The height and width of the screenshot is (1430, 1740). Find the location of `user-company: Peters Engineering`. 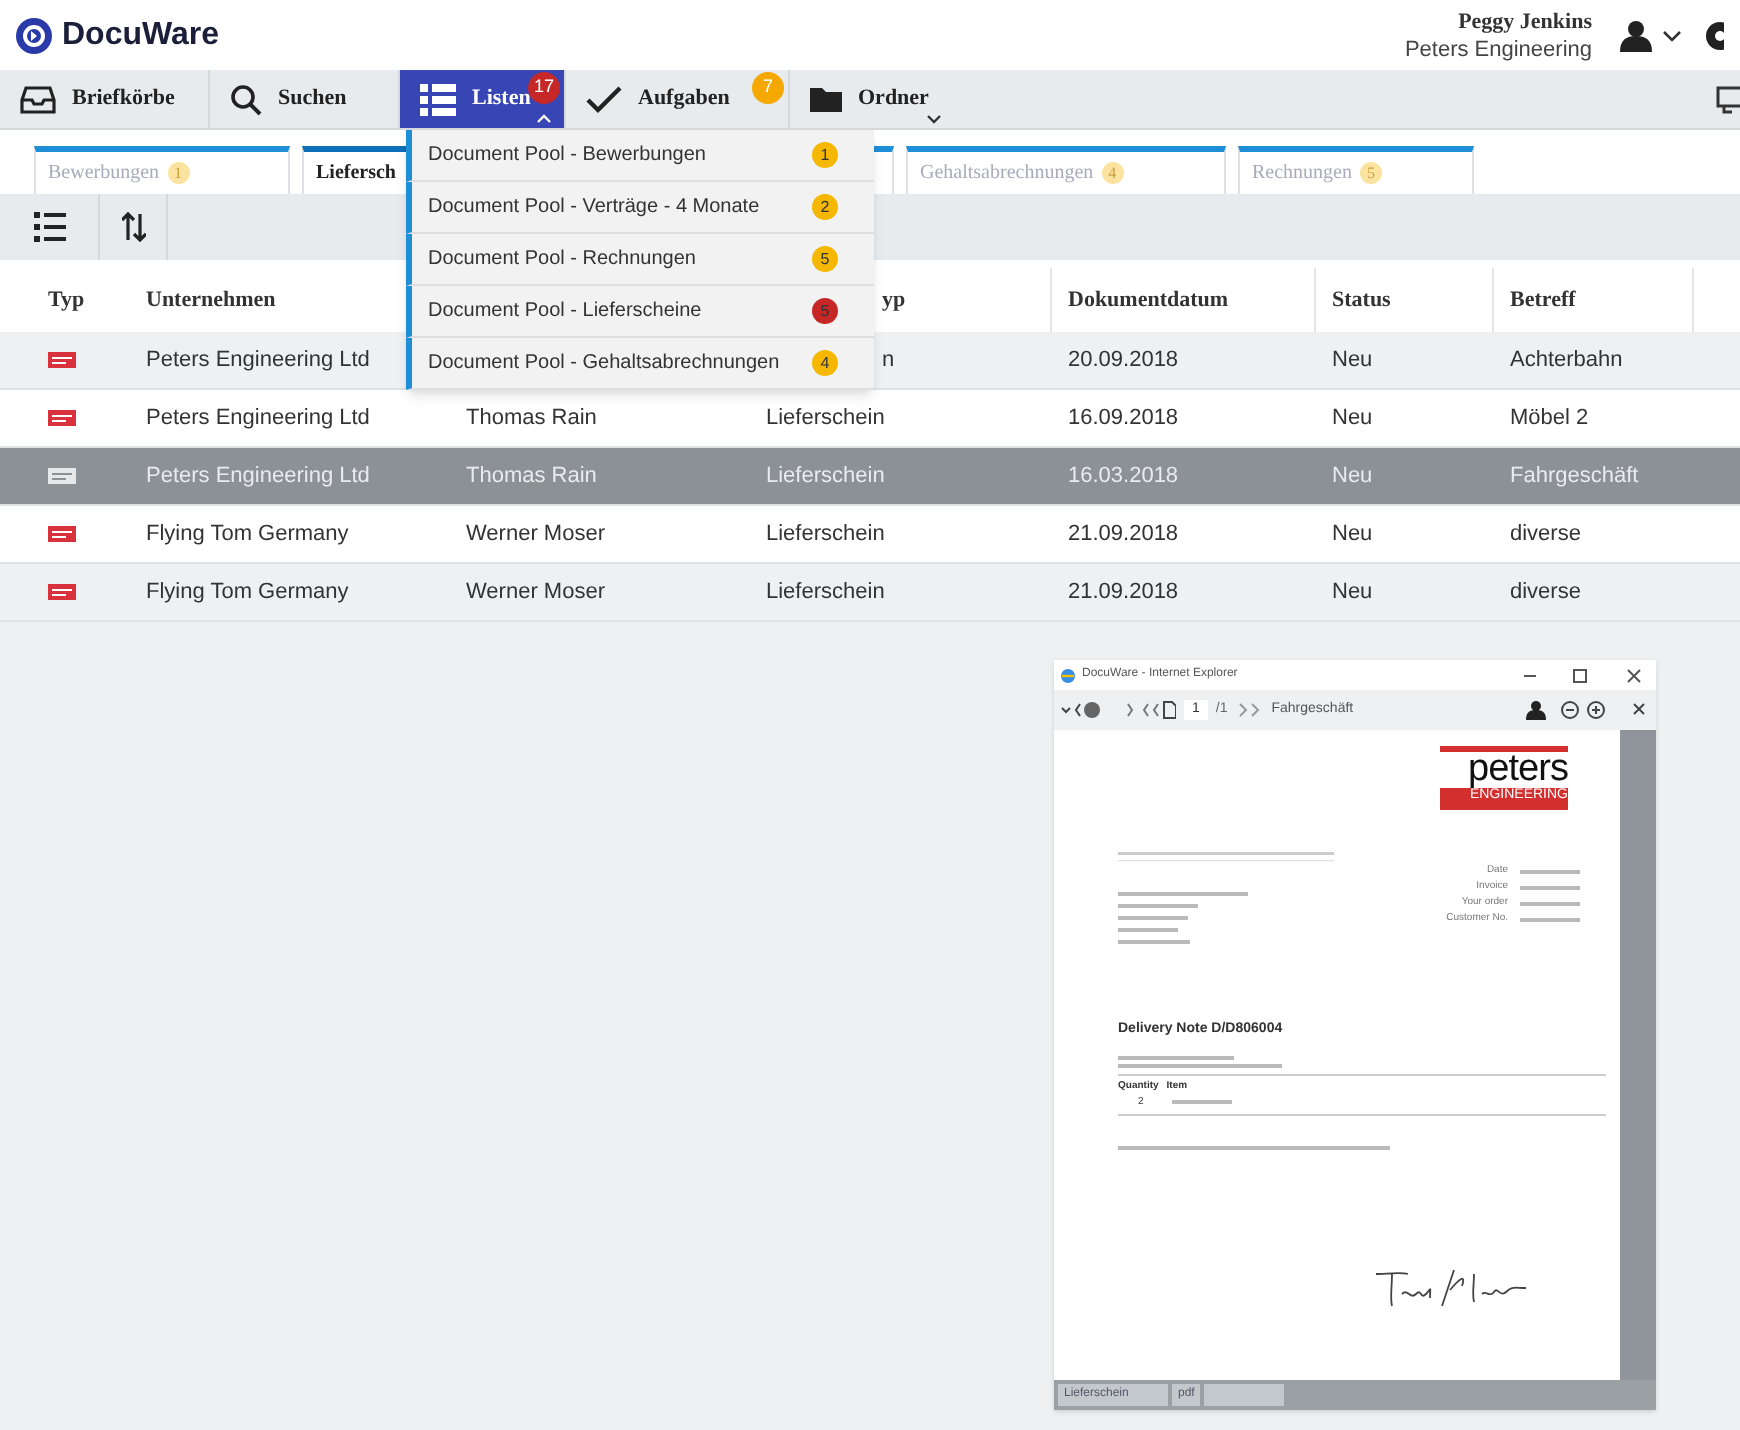

user-company: Peters Engineering is located at coordinates (1498, 49).